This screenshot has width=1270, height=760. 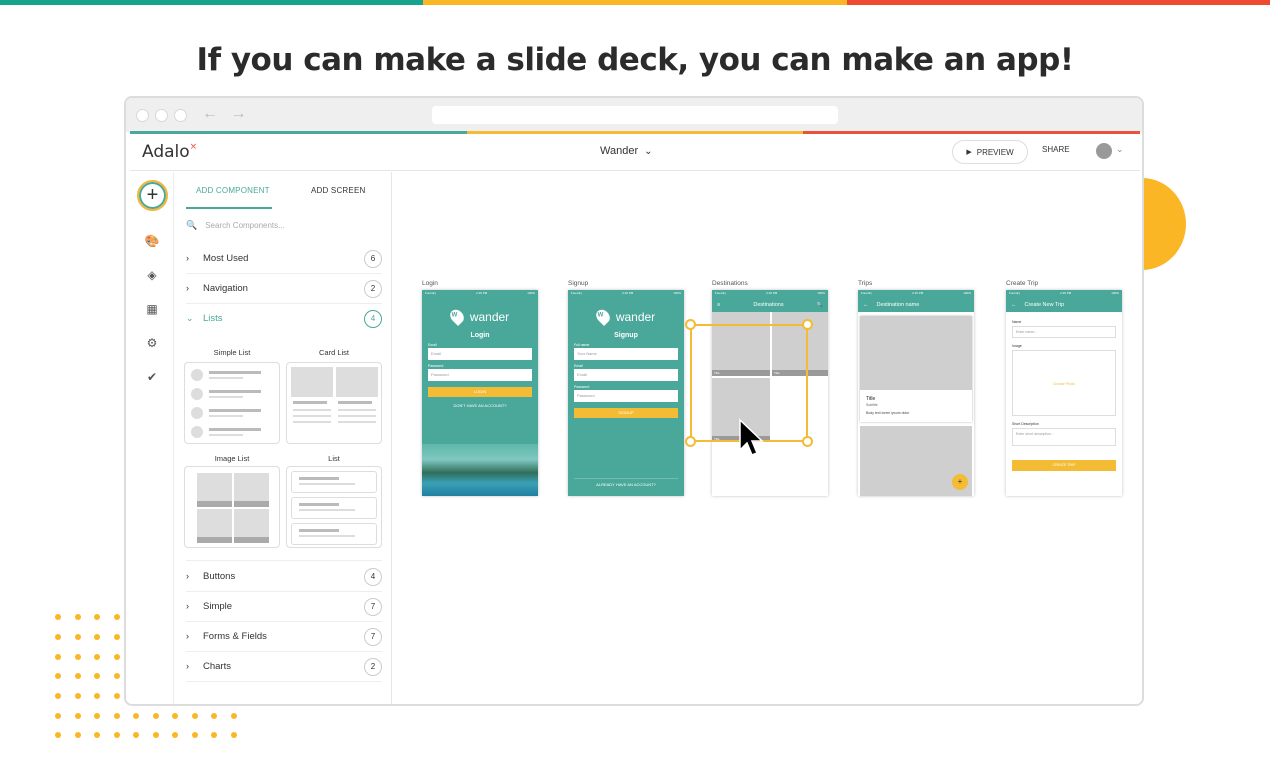 I want to click on chevron-down-icon: ⌄, so click(x=648, y=151).